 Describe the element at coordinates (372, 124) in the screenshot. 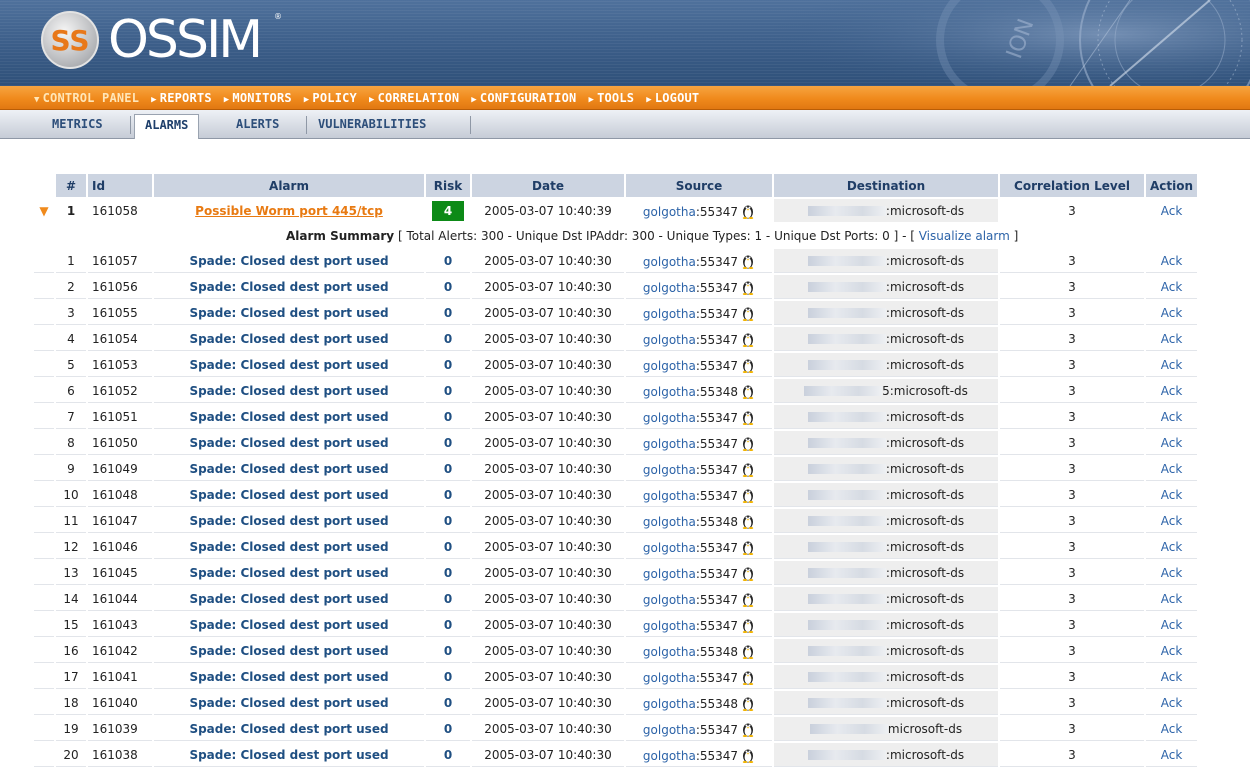

I see `tab-vulnerabilities: VULNERABILITIES` at that location.